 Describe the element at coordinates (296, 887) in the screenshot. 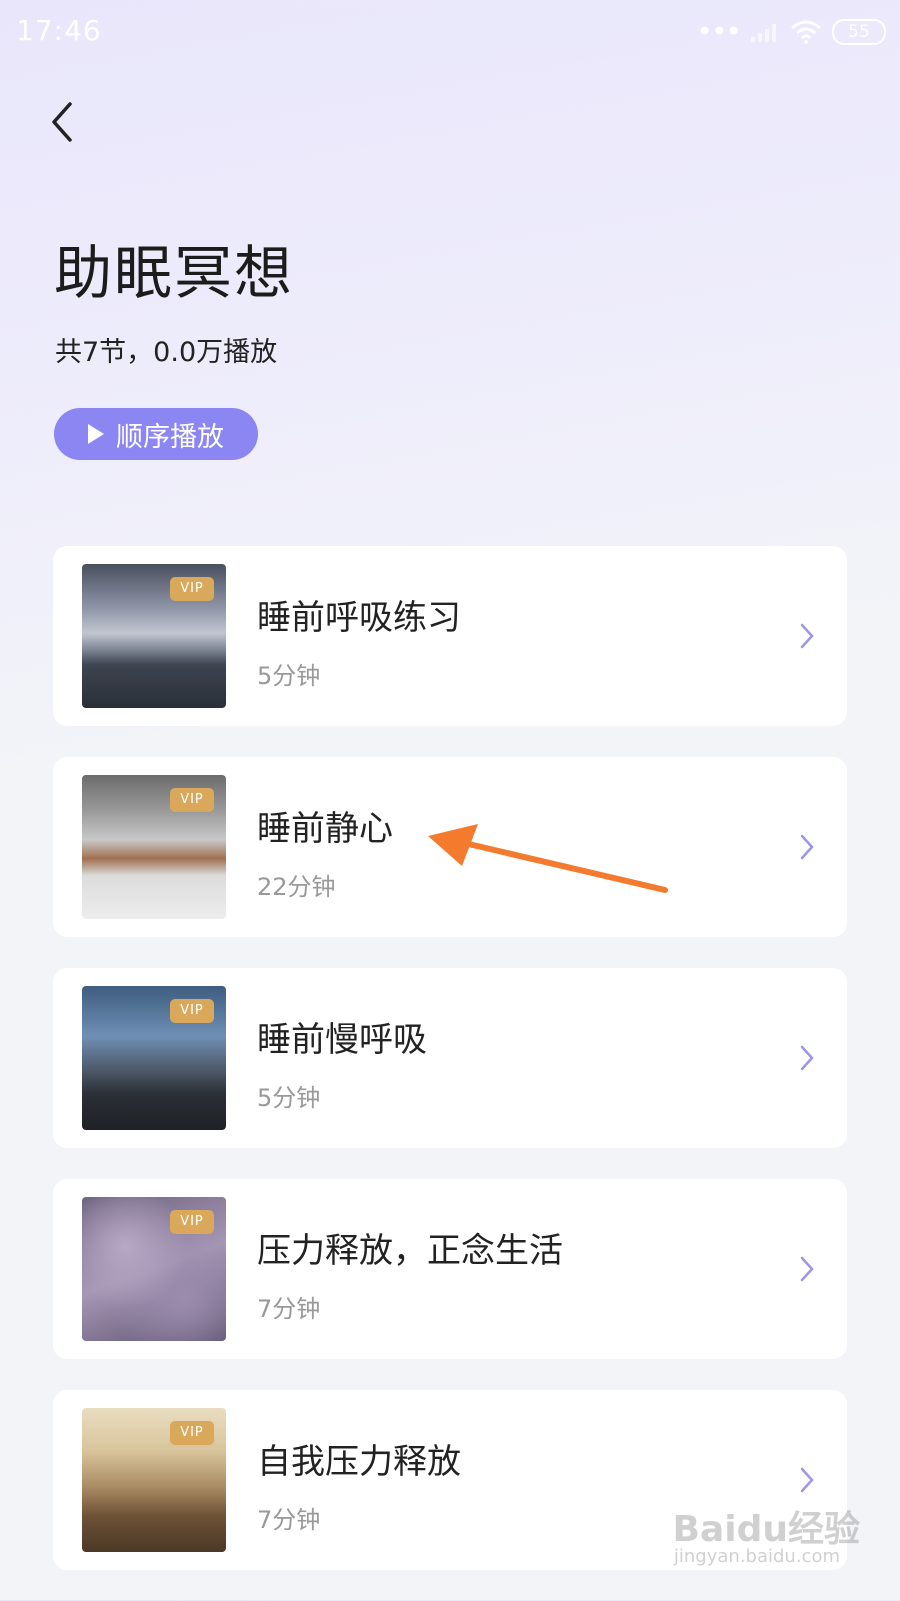

I see `lesson-duration: 22分钟` at that location.